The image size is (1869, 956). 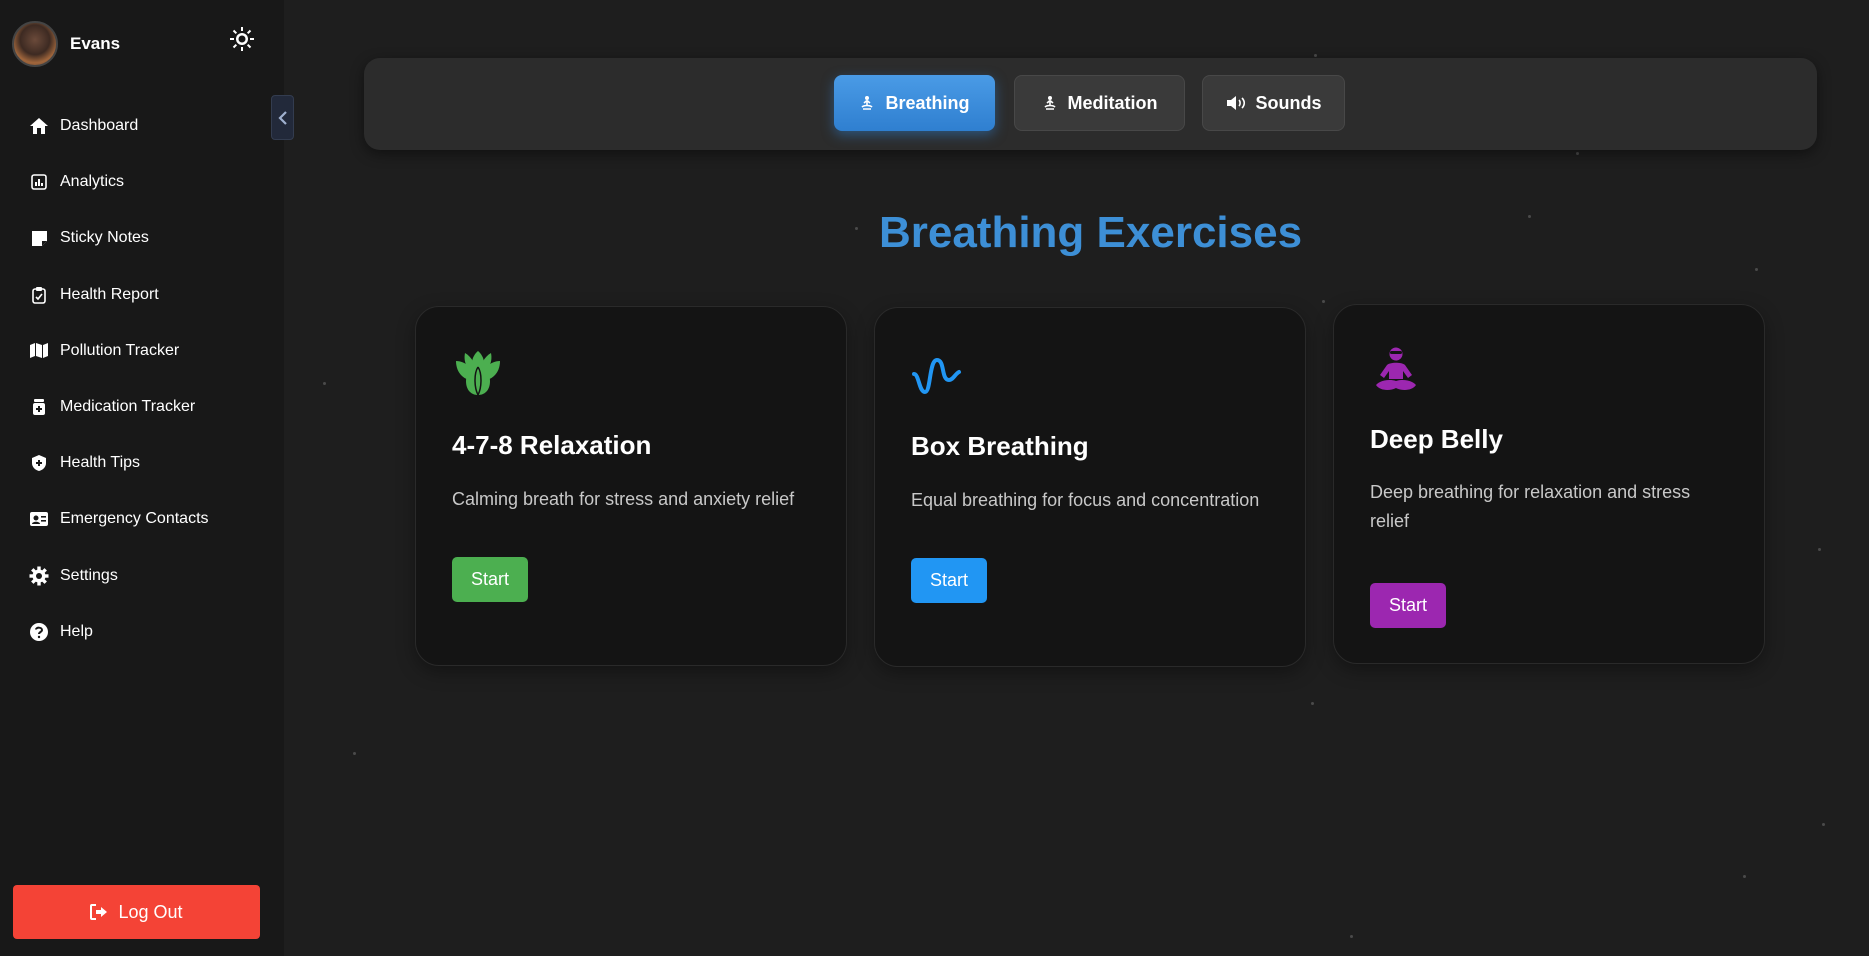 What do you see at coordinates (92, 182) in the screenshot?
I see `sidebar-item-label: Analytics` at bounding box center [92, 182].